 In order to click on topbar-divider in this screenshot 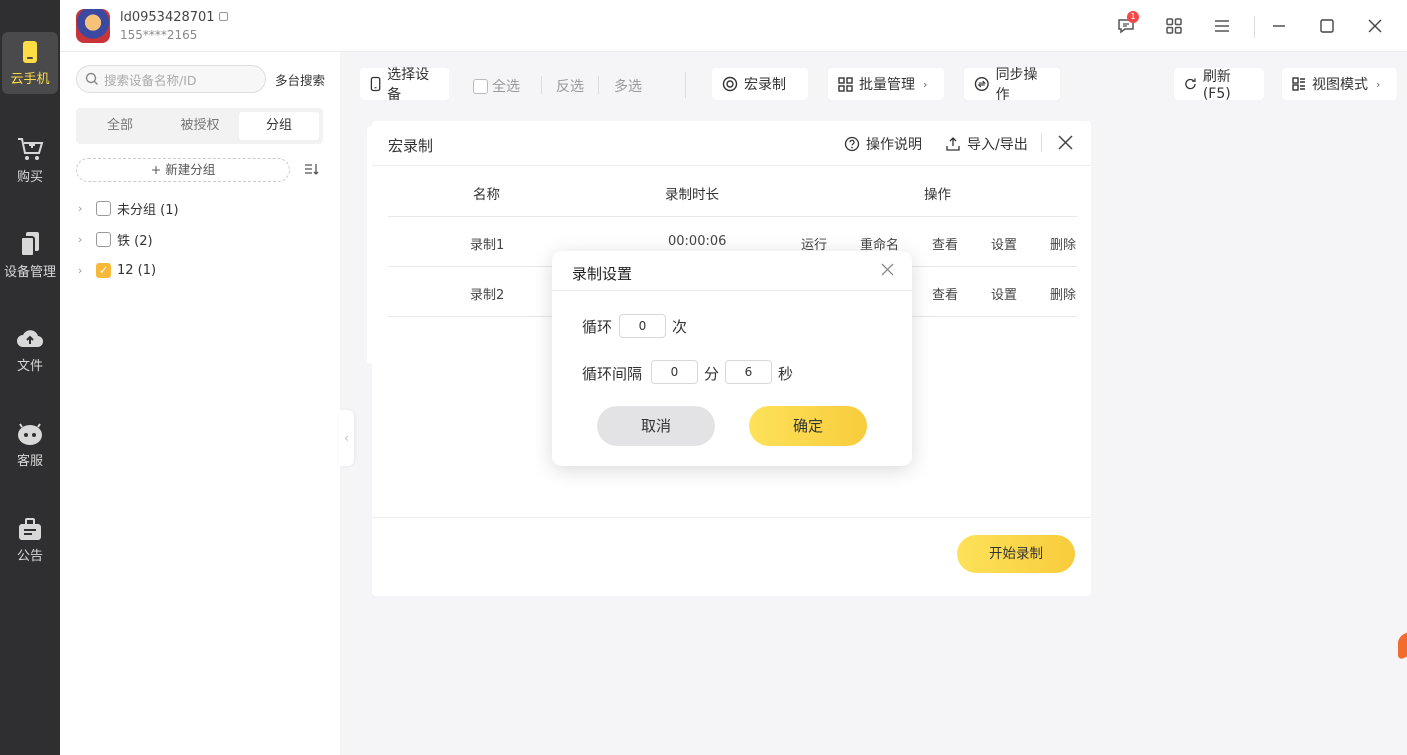, I will do `click(1254, 27)`.